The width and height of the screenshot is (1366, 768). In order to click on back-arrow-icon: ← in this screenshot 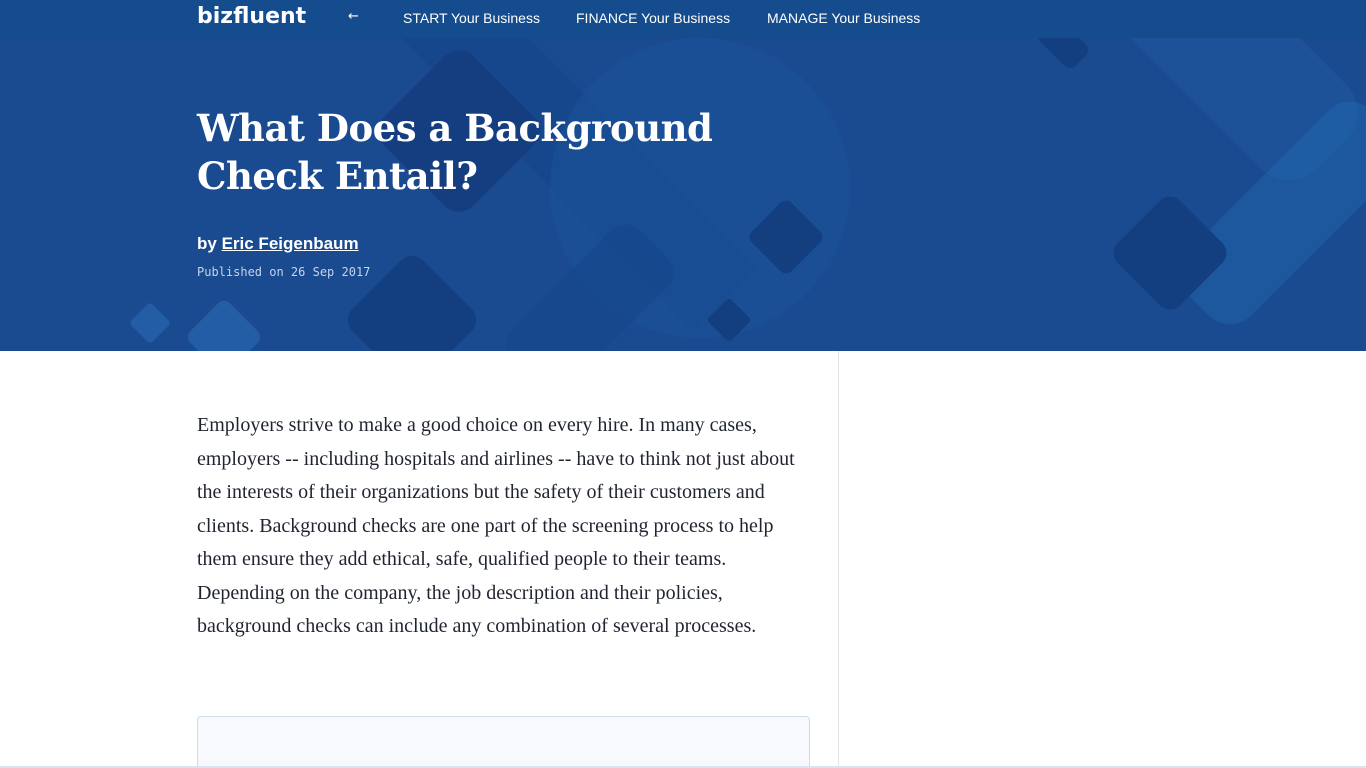, I will do `click(353, 16)`.